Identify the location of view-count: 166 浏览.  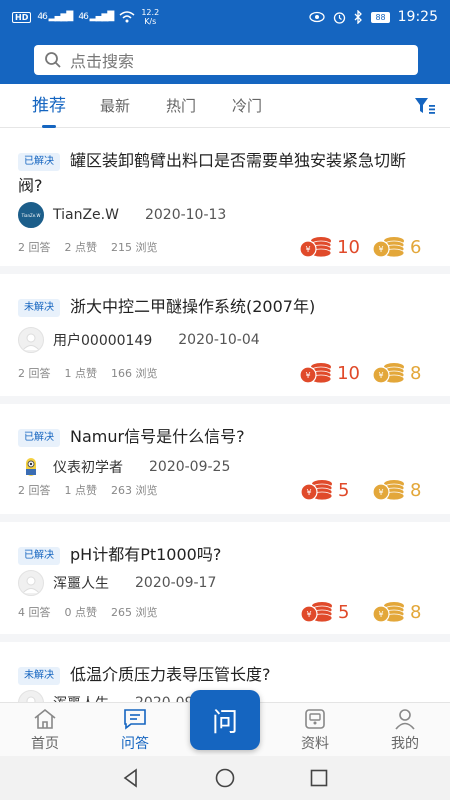
(134, 373).